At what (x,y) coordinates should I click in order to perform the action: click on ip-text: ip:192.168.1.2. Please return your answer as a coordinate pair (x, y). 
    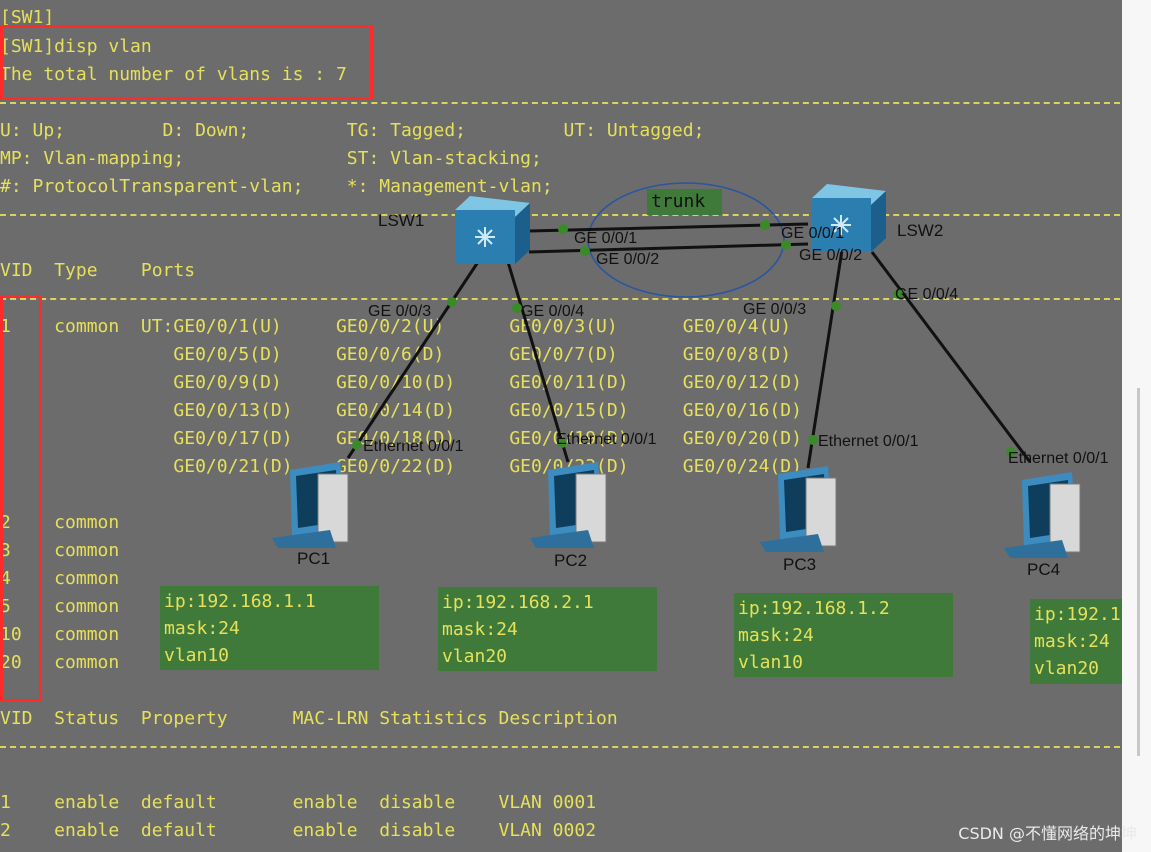
    Looking at the image, I should click on (814, 608).